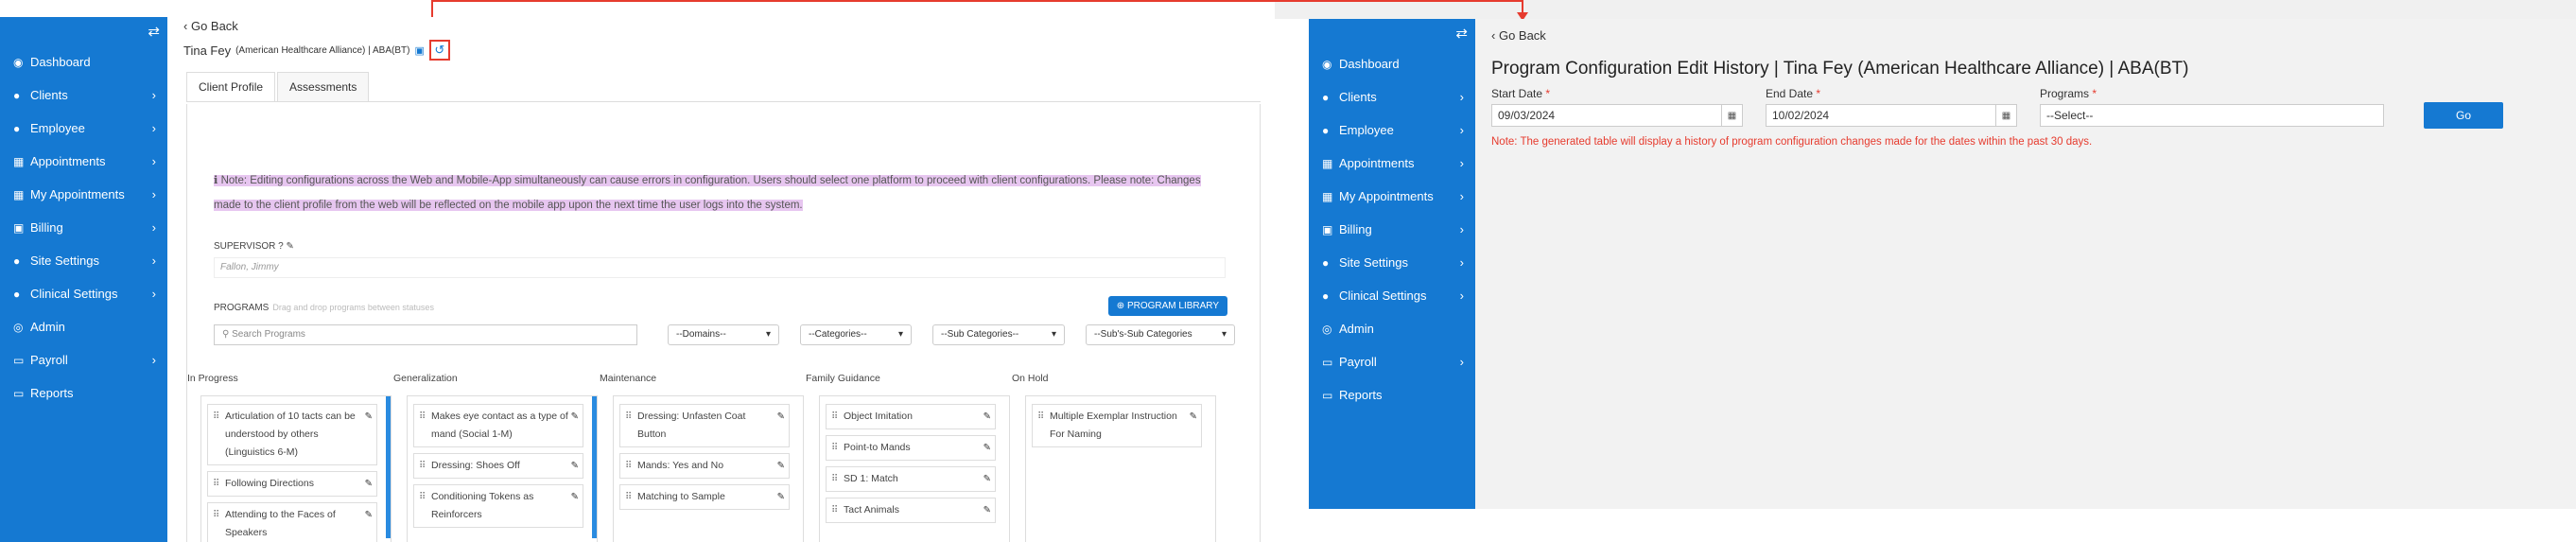 The width and height of the screenshot is (2576, 542). What do you see at coordinates (498, 506) in the screenshot?
I see `program-card: ⠿ Conditioning Tokens as Reinforcers ✎` at bounding box center [498, 506].